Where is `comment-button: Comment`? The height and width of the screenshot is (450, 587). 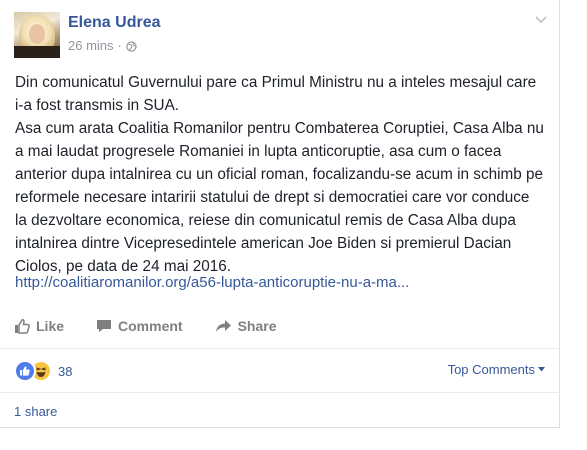 comment-button: Comment is located at coordinates (139, 326).